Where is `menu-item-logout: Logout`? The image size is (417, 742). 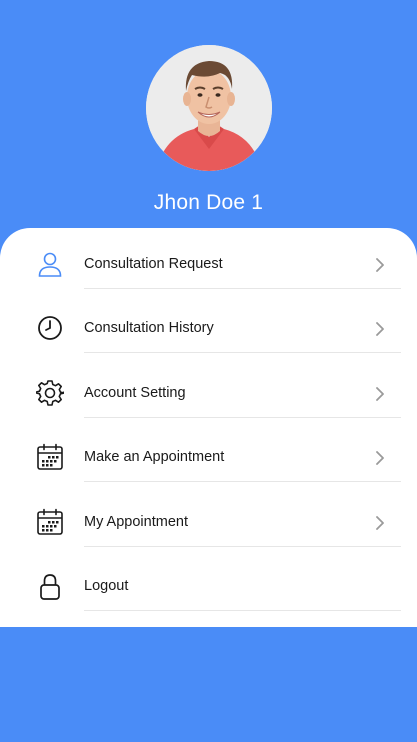
menu-item-logout: Logout is located at coordinates (208, 582).